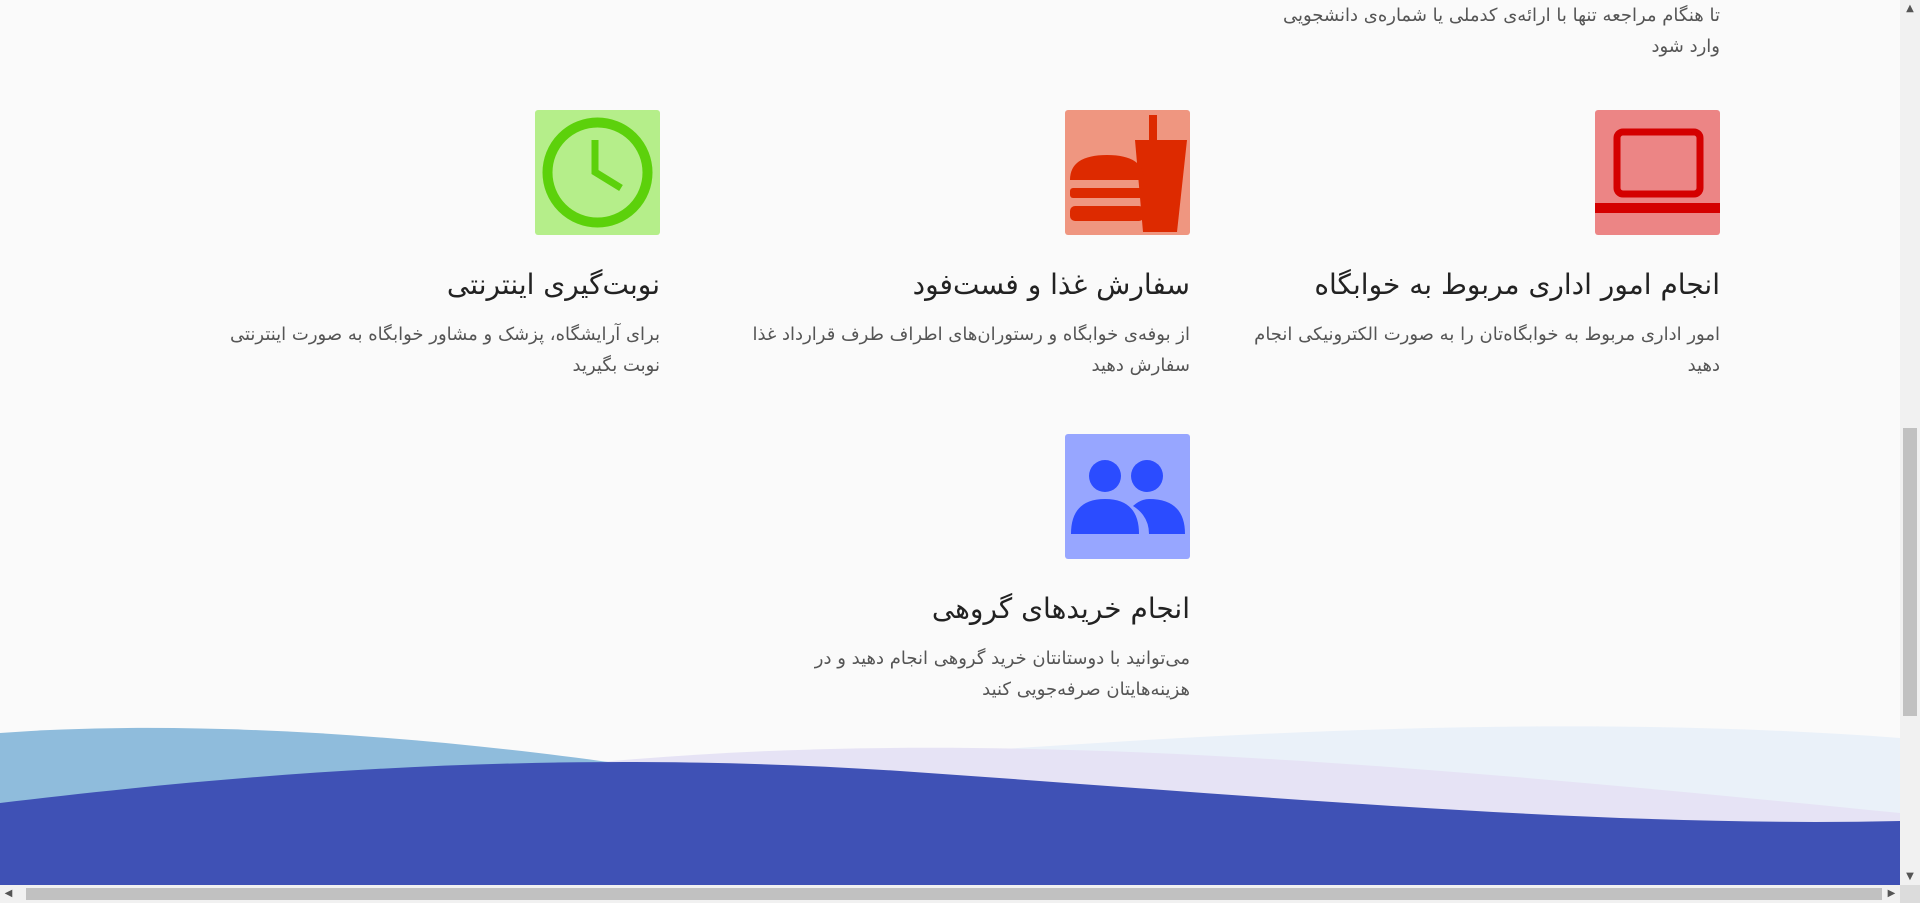 The height and width of the screenshot is (903, 1920). I want to click on vertical-scrollbar: ▲ ▼, so click(1910, 442).